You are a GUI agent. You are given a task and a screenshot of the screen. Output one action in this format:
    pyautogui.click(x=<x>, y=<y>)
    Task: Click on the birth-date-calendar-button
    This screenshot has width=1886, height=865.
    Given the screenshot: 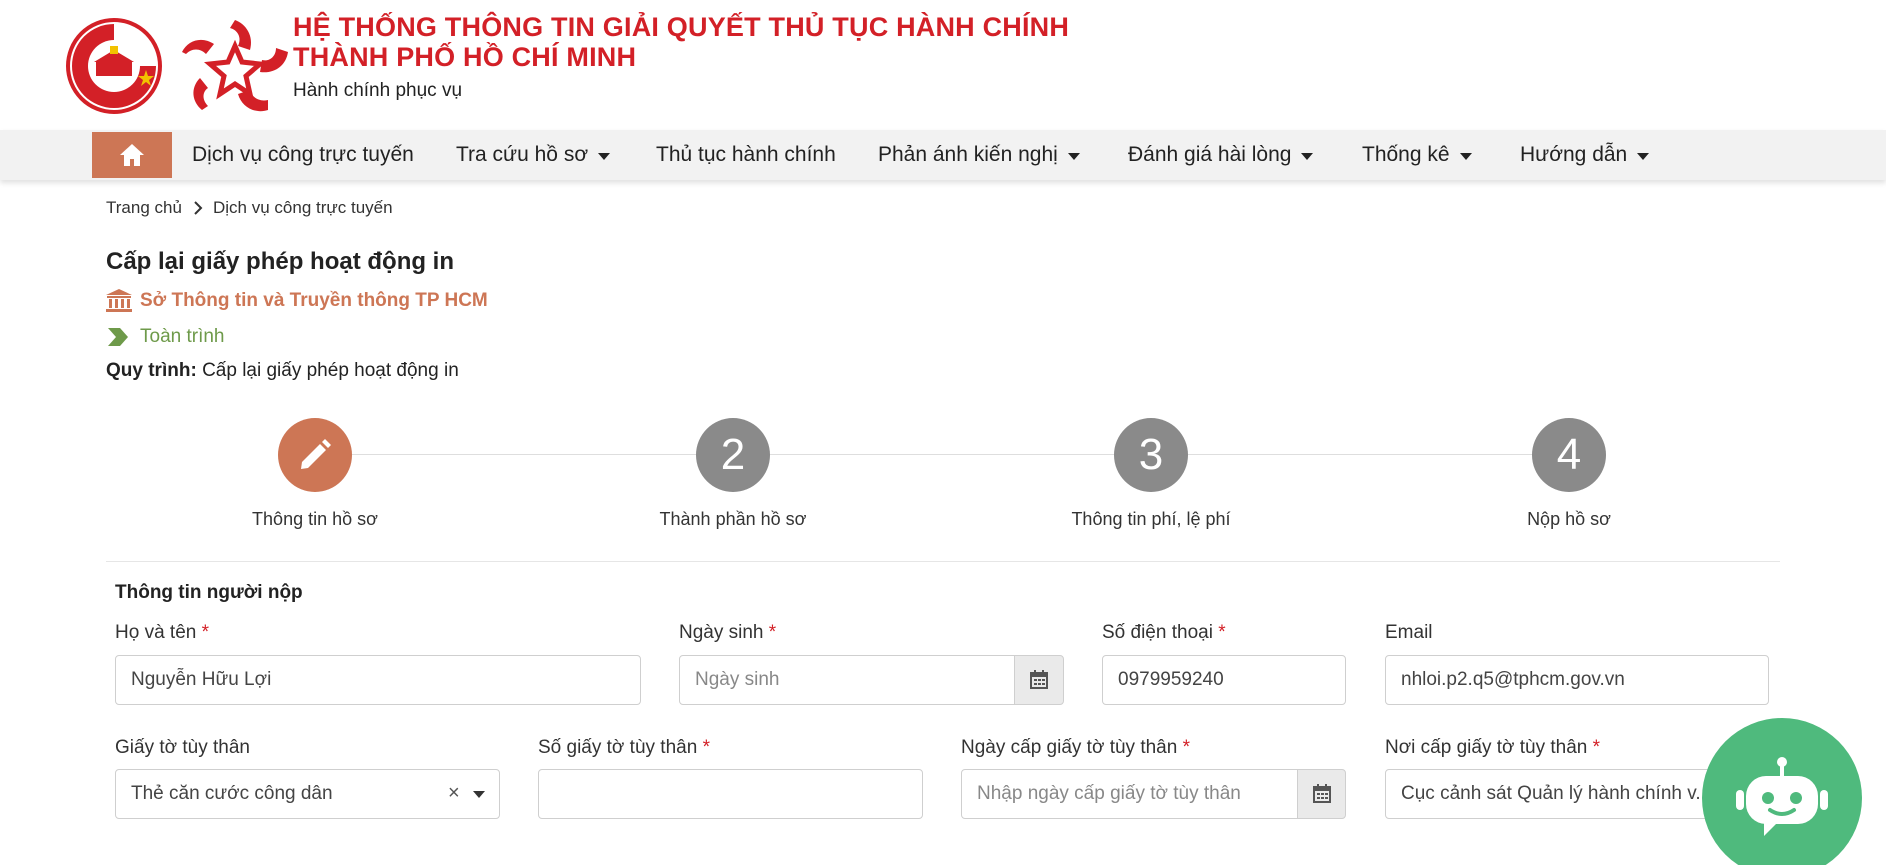 What is the action you would take?
    pyautogui.click(x=1039, y=680)
    